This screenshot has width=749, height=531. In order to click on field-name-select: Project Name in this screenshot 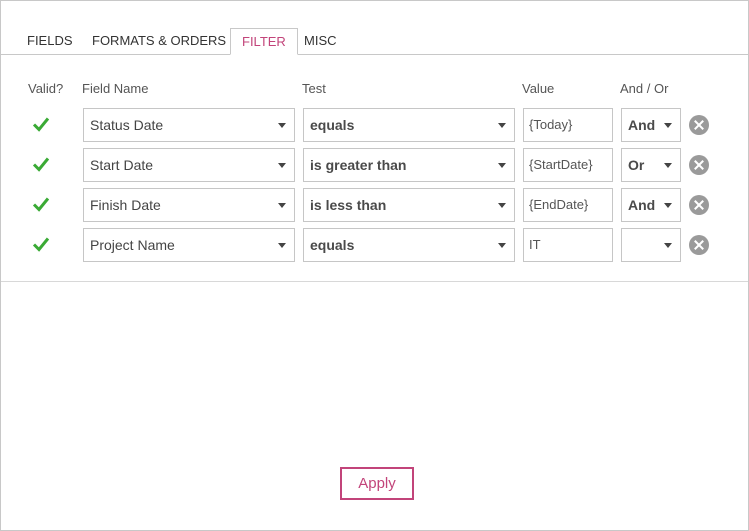, I will do `click(189, 245)`.